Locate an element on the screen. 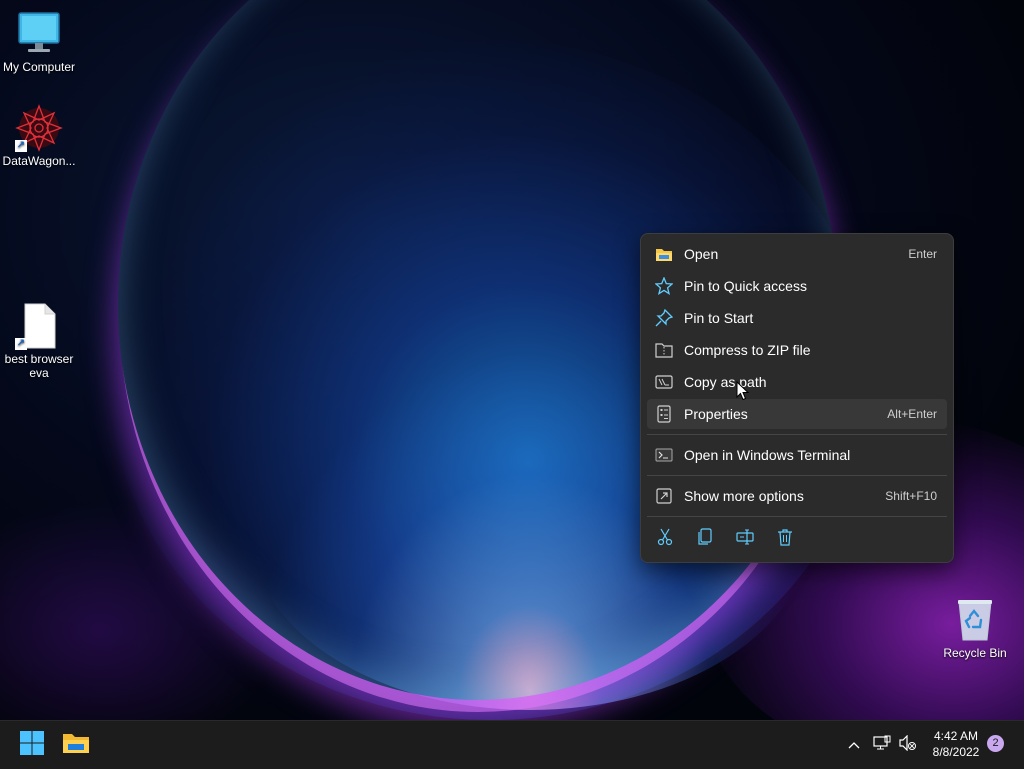  menu-item-shortcut: Alt+Enter is located at coordinates (912, 414).